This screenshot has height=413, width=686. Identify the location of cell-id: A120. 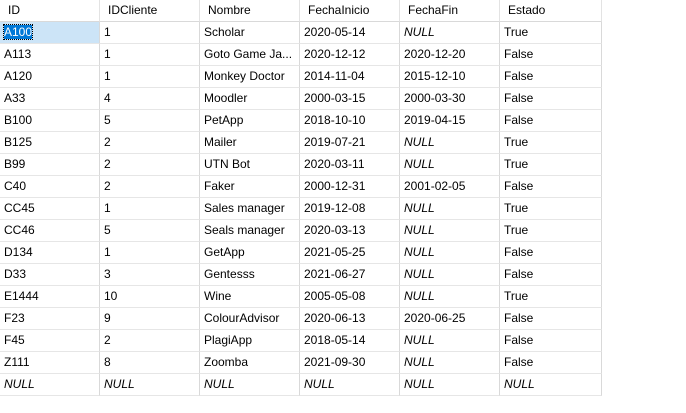
(50, 77).